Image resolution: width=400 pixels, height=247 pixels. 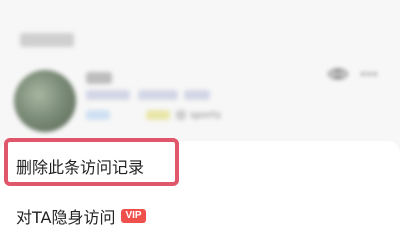 I want to click on vip-badge: VIP, so click(x=133, y=216).